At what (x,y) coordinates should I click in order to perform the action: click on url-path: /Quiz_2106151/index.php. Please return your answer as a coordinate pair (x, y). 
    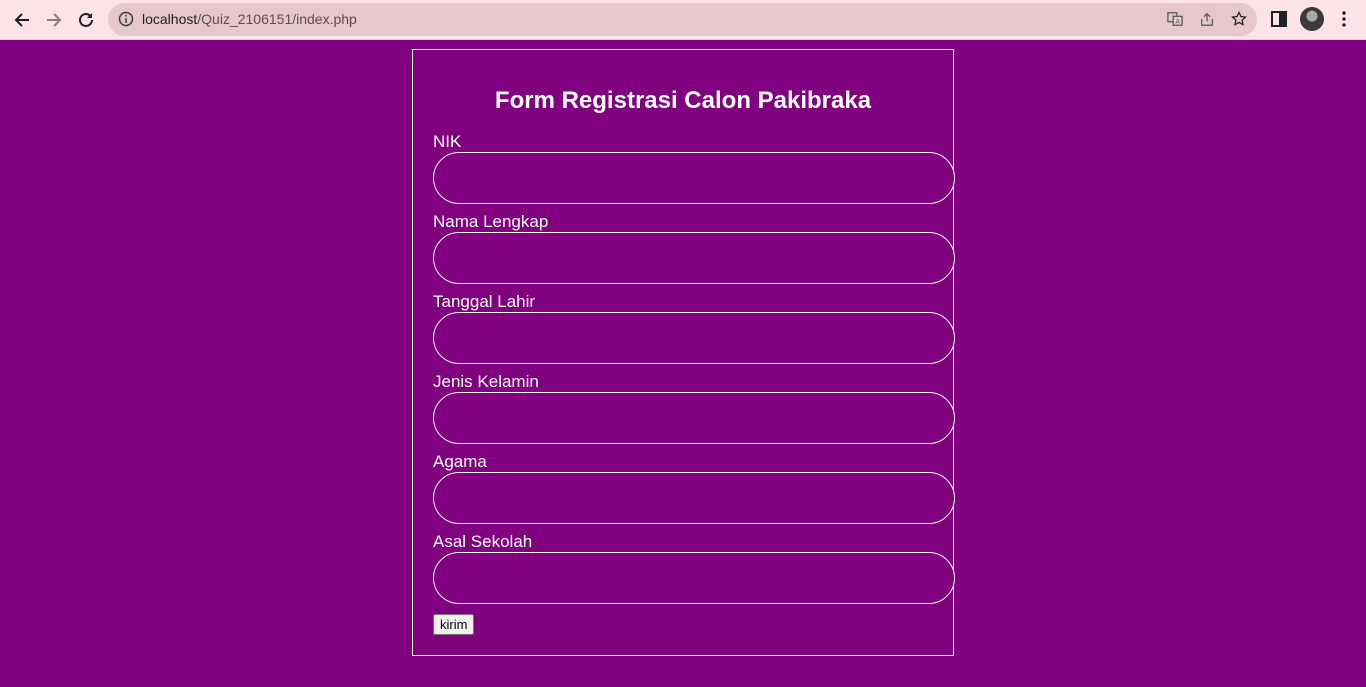
    Looking at the image, I should click on (277, 19).